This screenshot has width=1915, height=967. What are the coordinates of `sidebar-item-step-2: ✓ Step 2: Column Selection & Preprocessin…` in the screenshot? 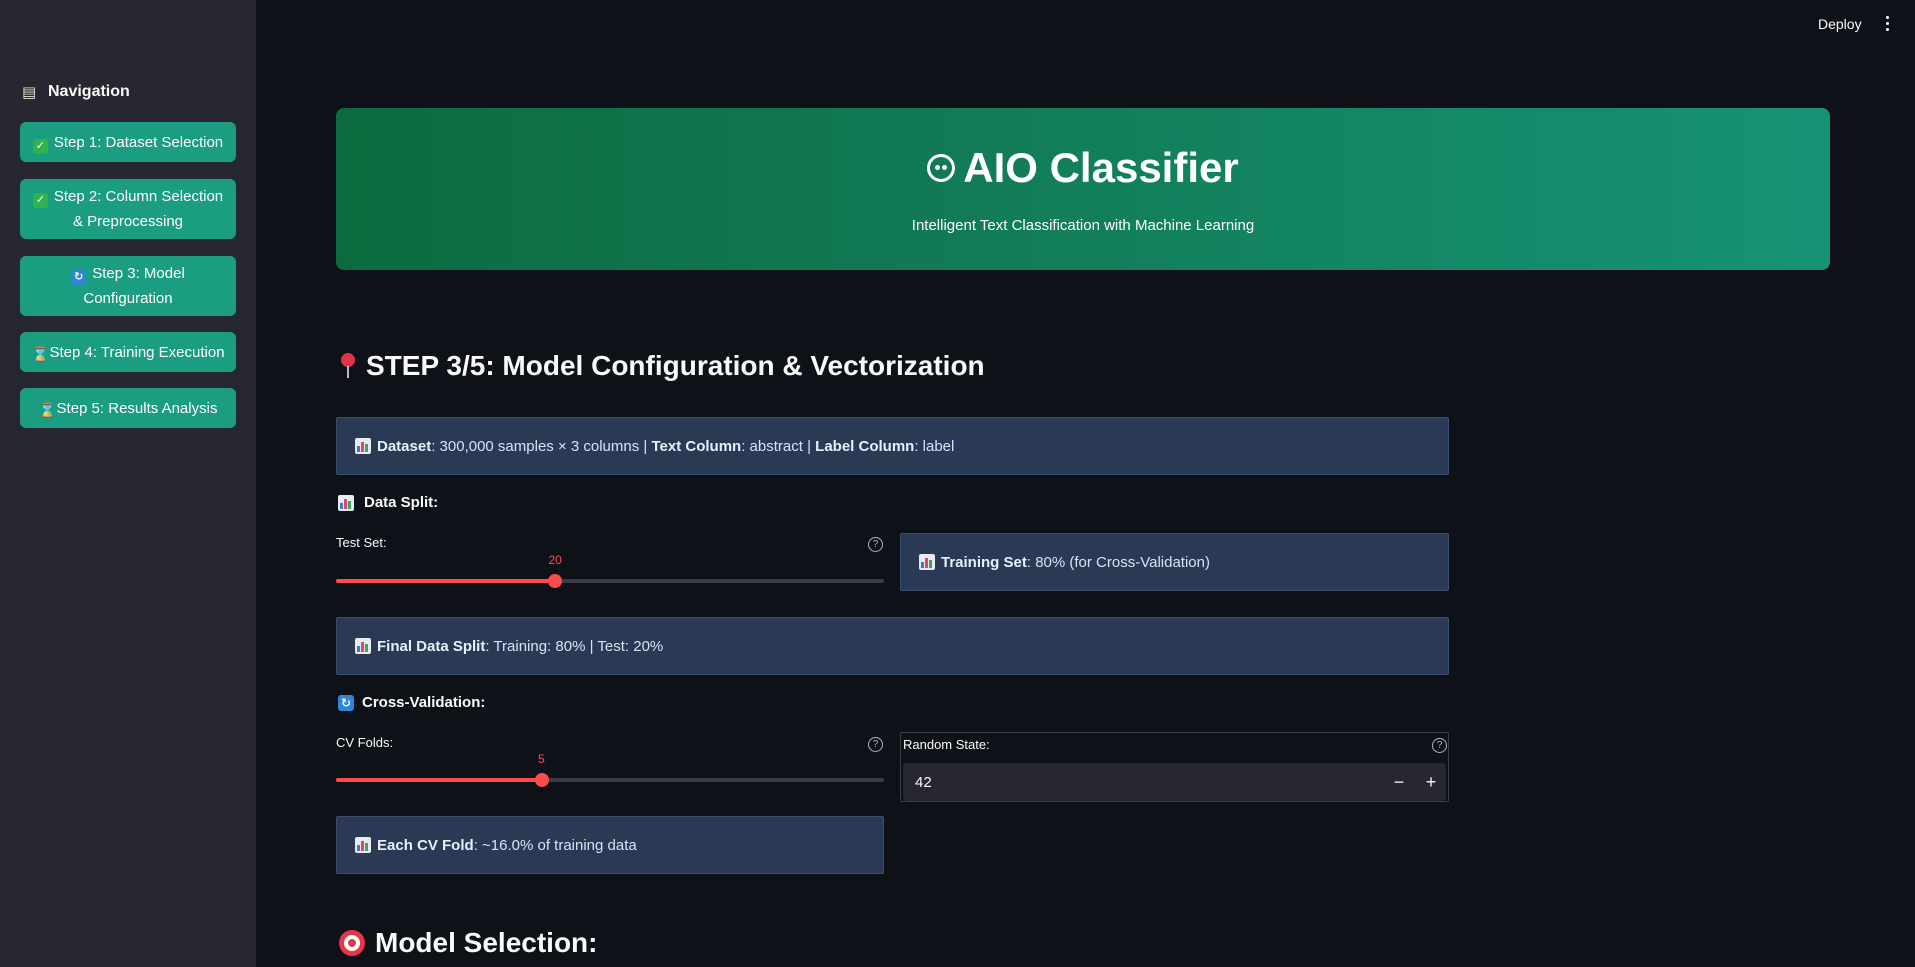 It's located at (128, 209).